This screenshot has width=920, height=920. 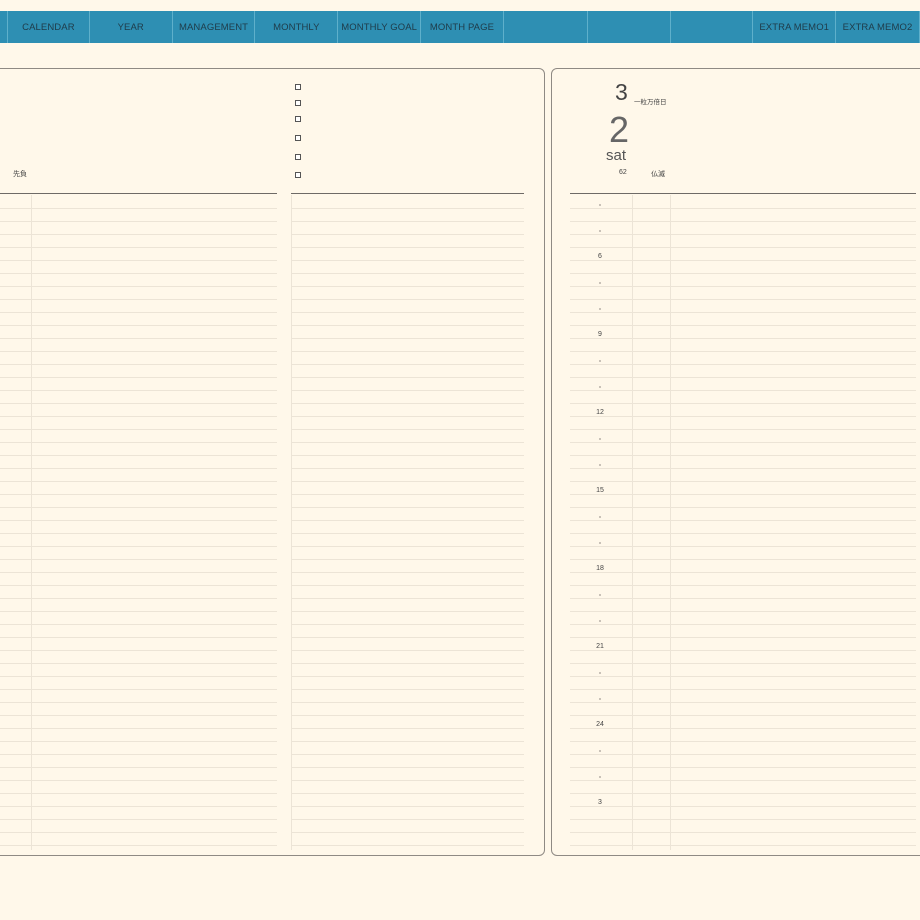 What do you see at coordinates (297, 27) in the screenshot?
I see `tab-monthly: MONTHLY` at bounding box center [297, 27].